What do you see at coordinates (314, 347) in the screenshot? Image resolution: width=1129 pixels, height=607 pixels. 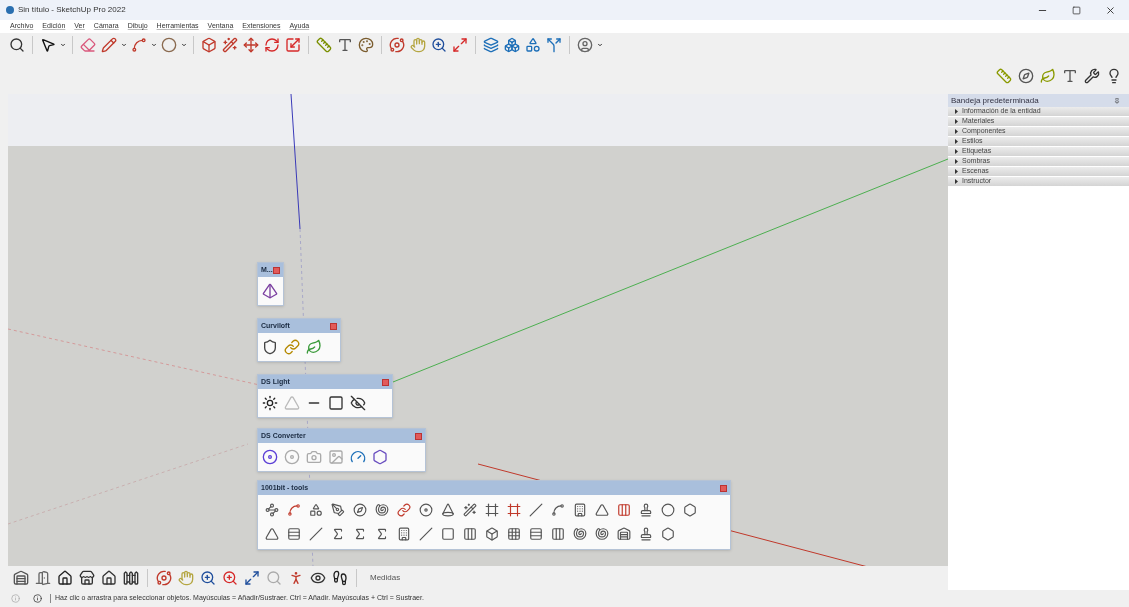 I see `leaf-icon` at bounding box center [314, 347].